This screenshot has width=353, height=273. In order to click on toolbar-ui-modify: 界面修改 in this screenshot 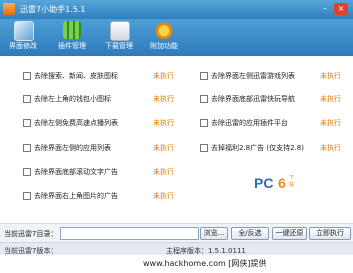, I will do `click(23, 37)`.